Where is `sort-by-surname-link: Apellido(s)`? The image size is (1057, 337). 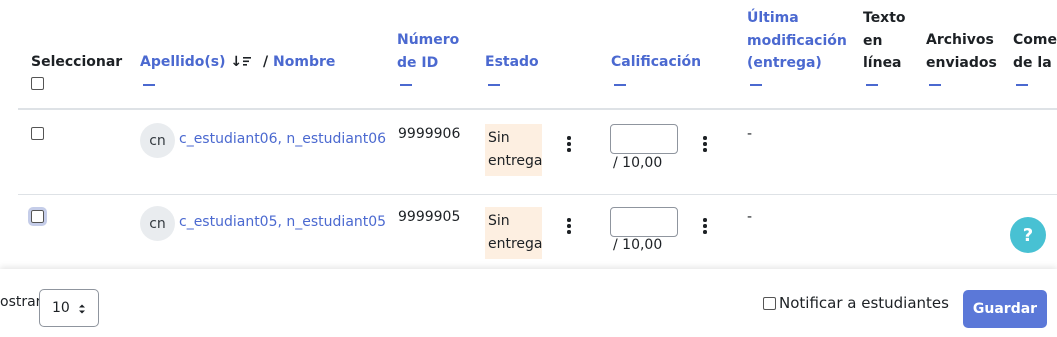
sort-by-surname-link: Apellido(s) is located at coordinates (183, 62).